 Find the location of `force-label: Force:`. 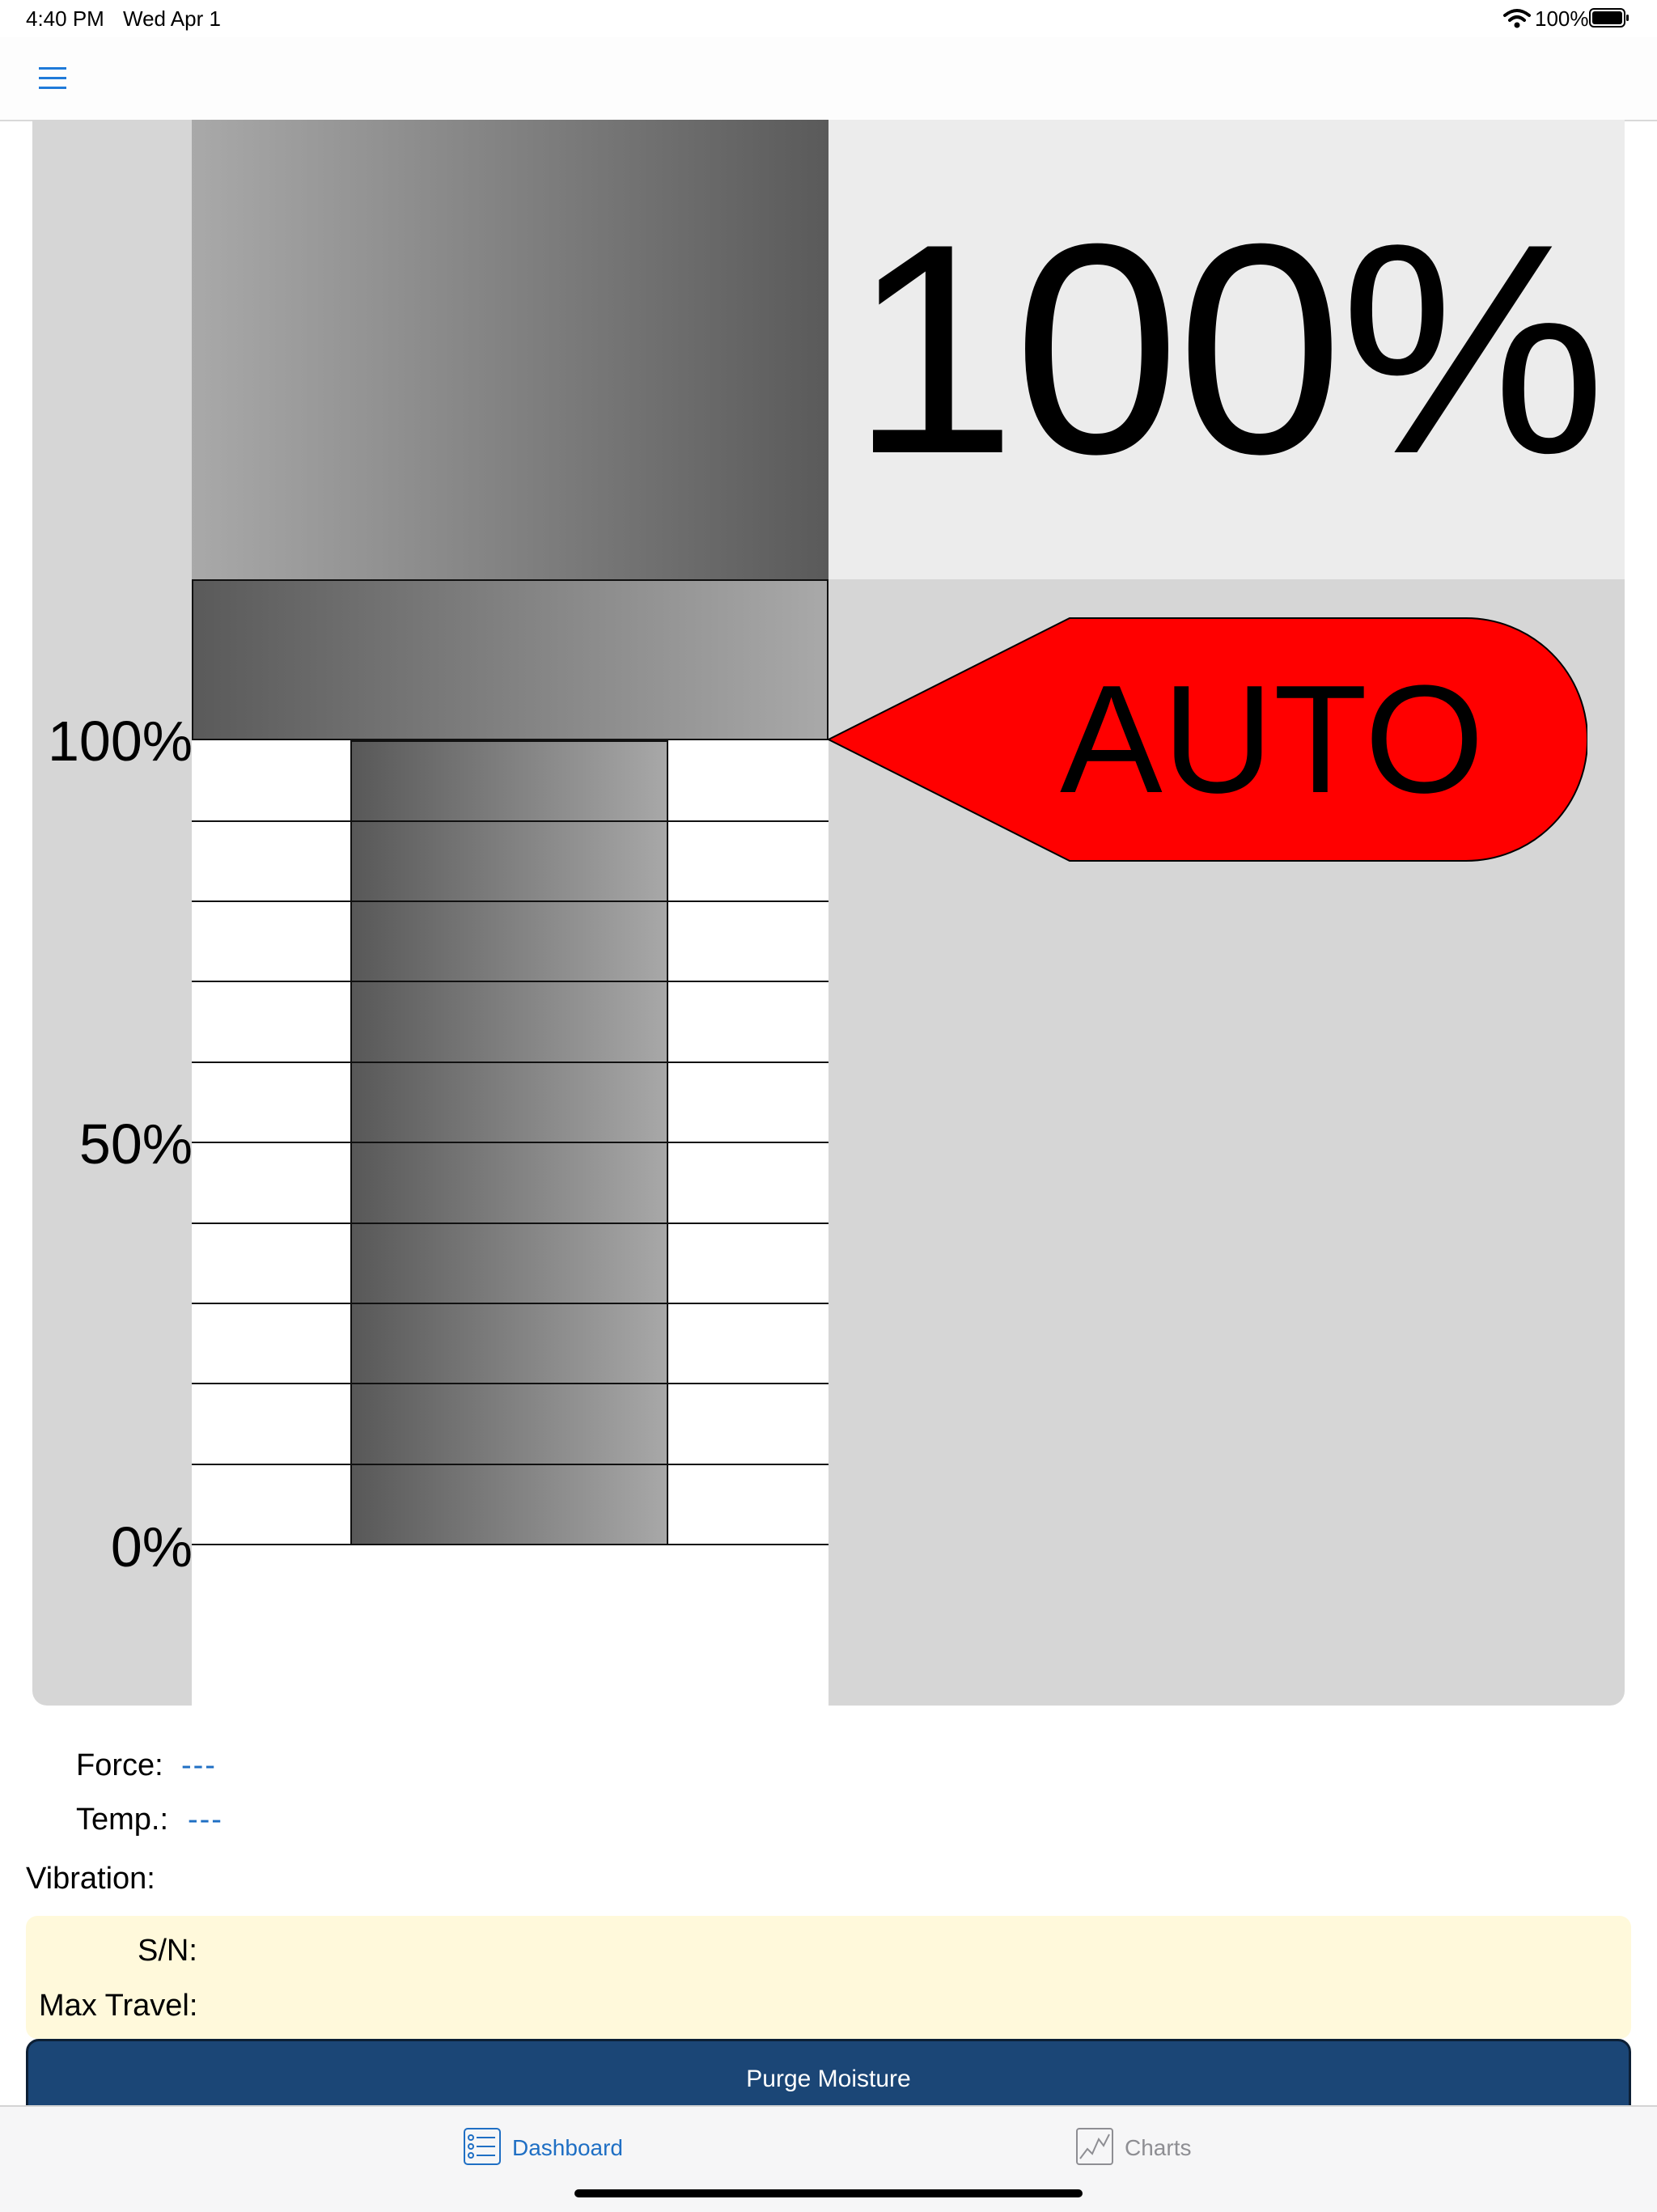

force-label: Force: is located at coordinates (119, 1765).